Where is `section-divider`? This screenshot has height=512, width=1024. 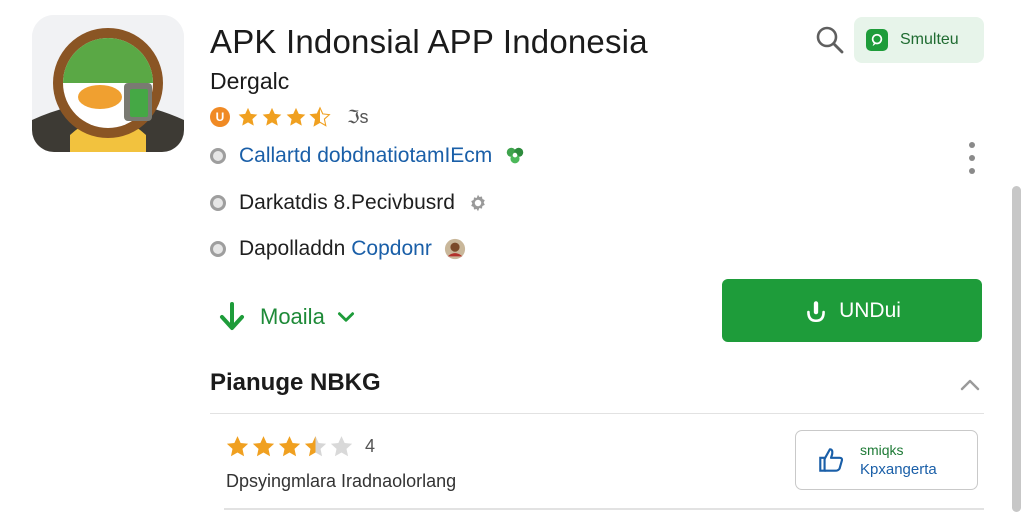
section-divider is located at coordinates (597, 413).